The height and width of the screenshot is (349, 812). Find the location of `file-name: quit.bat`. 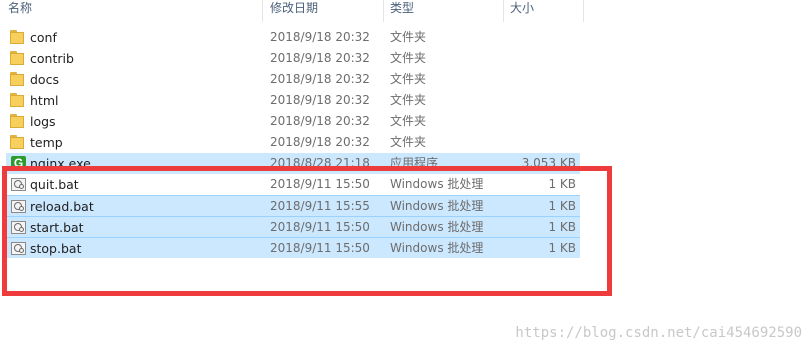

file-name: quit.bat is located at coordinates (54, 184).